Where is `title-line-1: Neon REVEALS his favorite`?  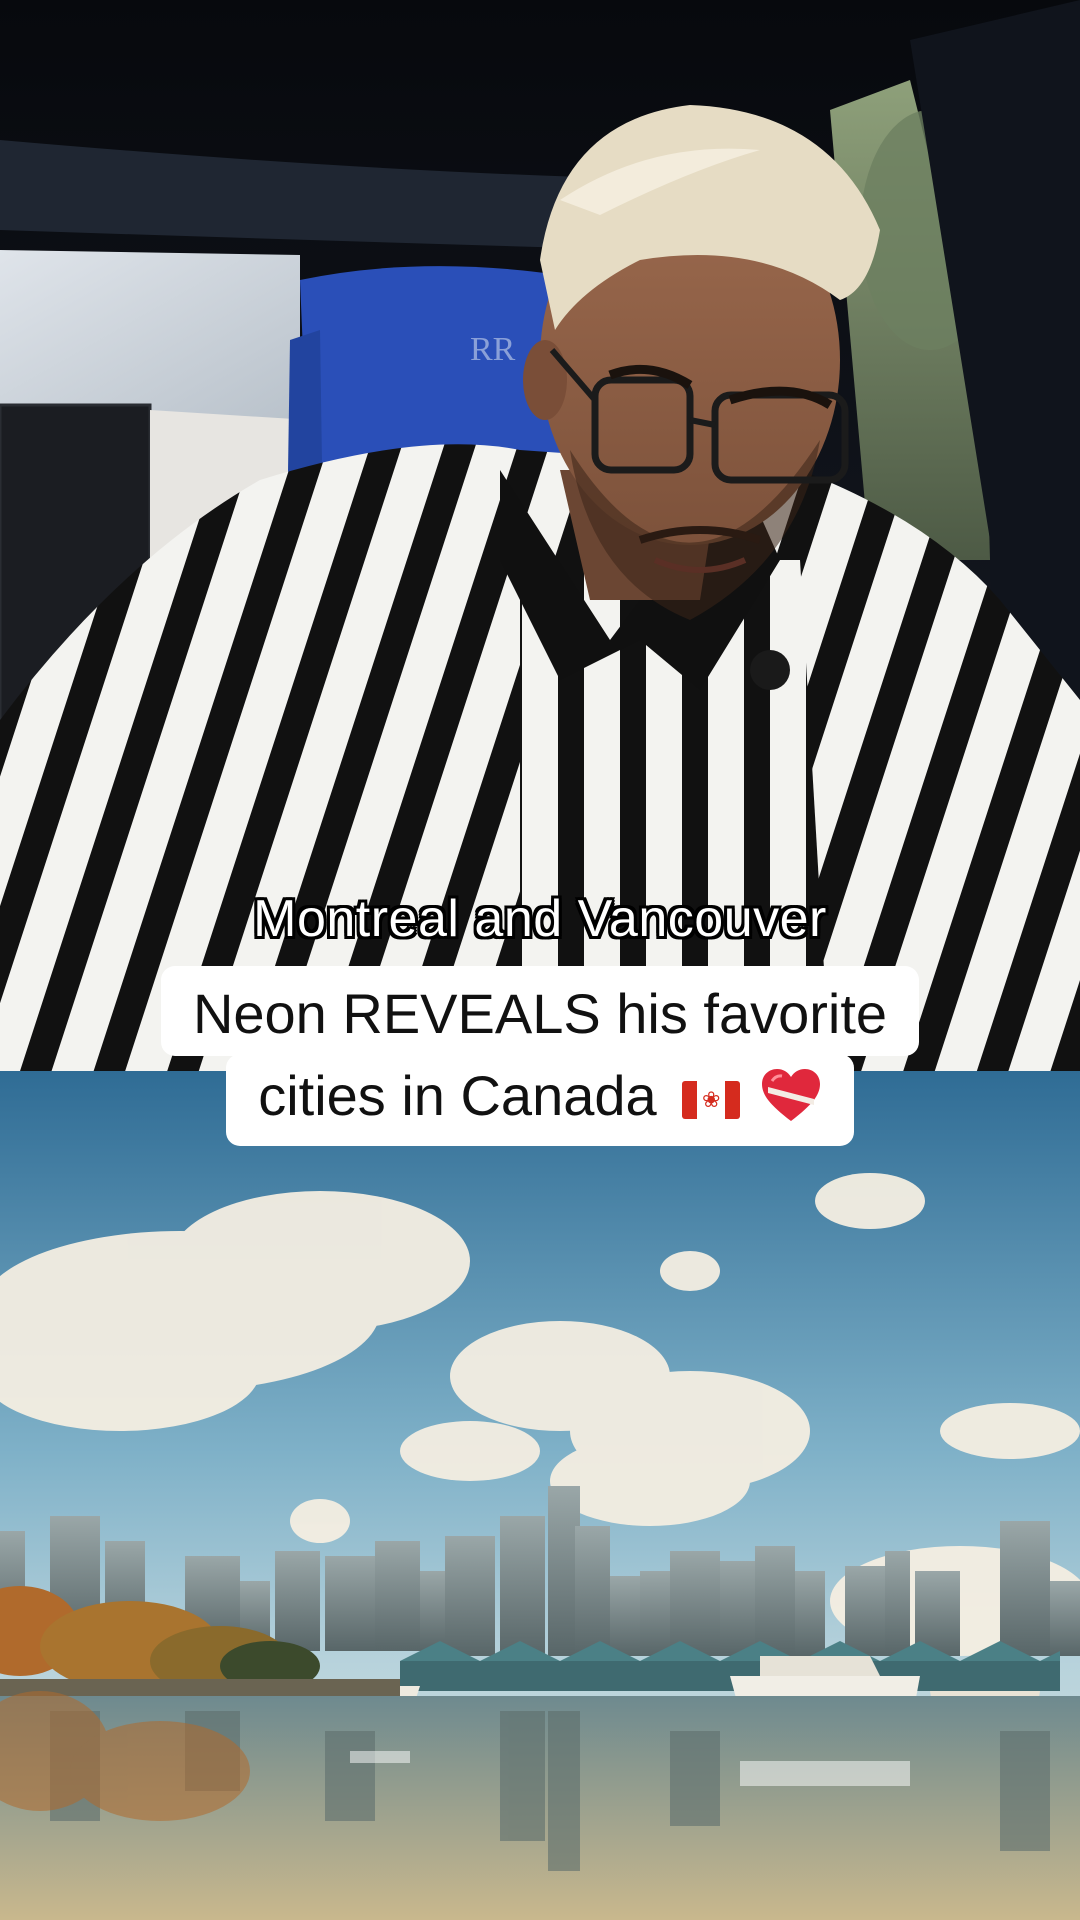
title-line-1: Neon REVEALS his favorite is located at coordinates (540, 1011).